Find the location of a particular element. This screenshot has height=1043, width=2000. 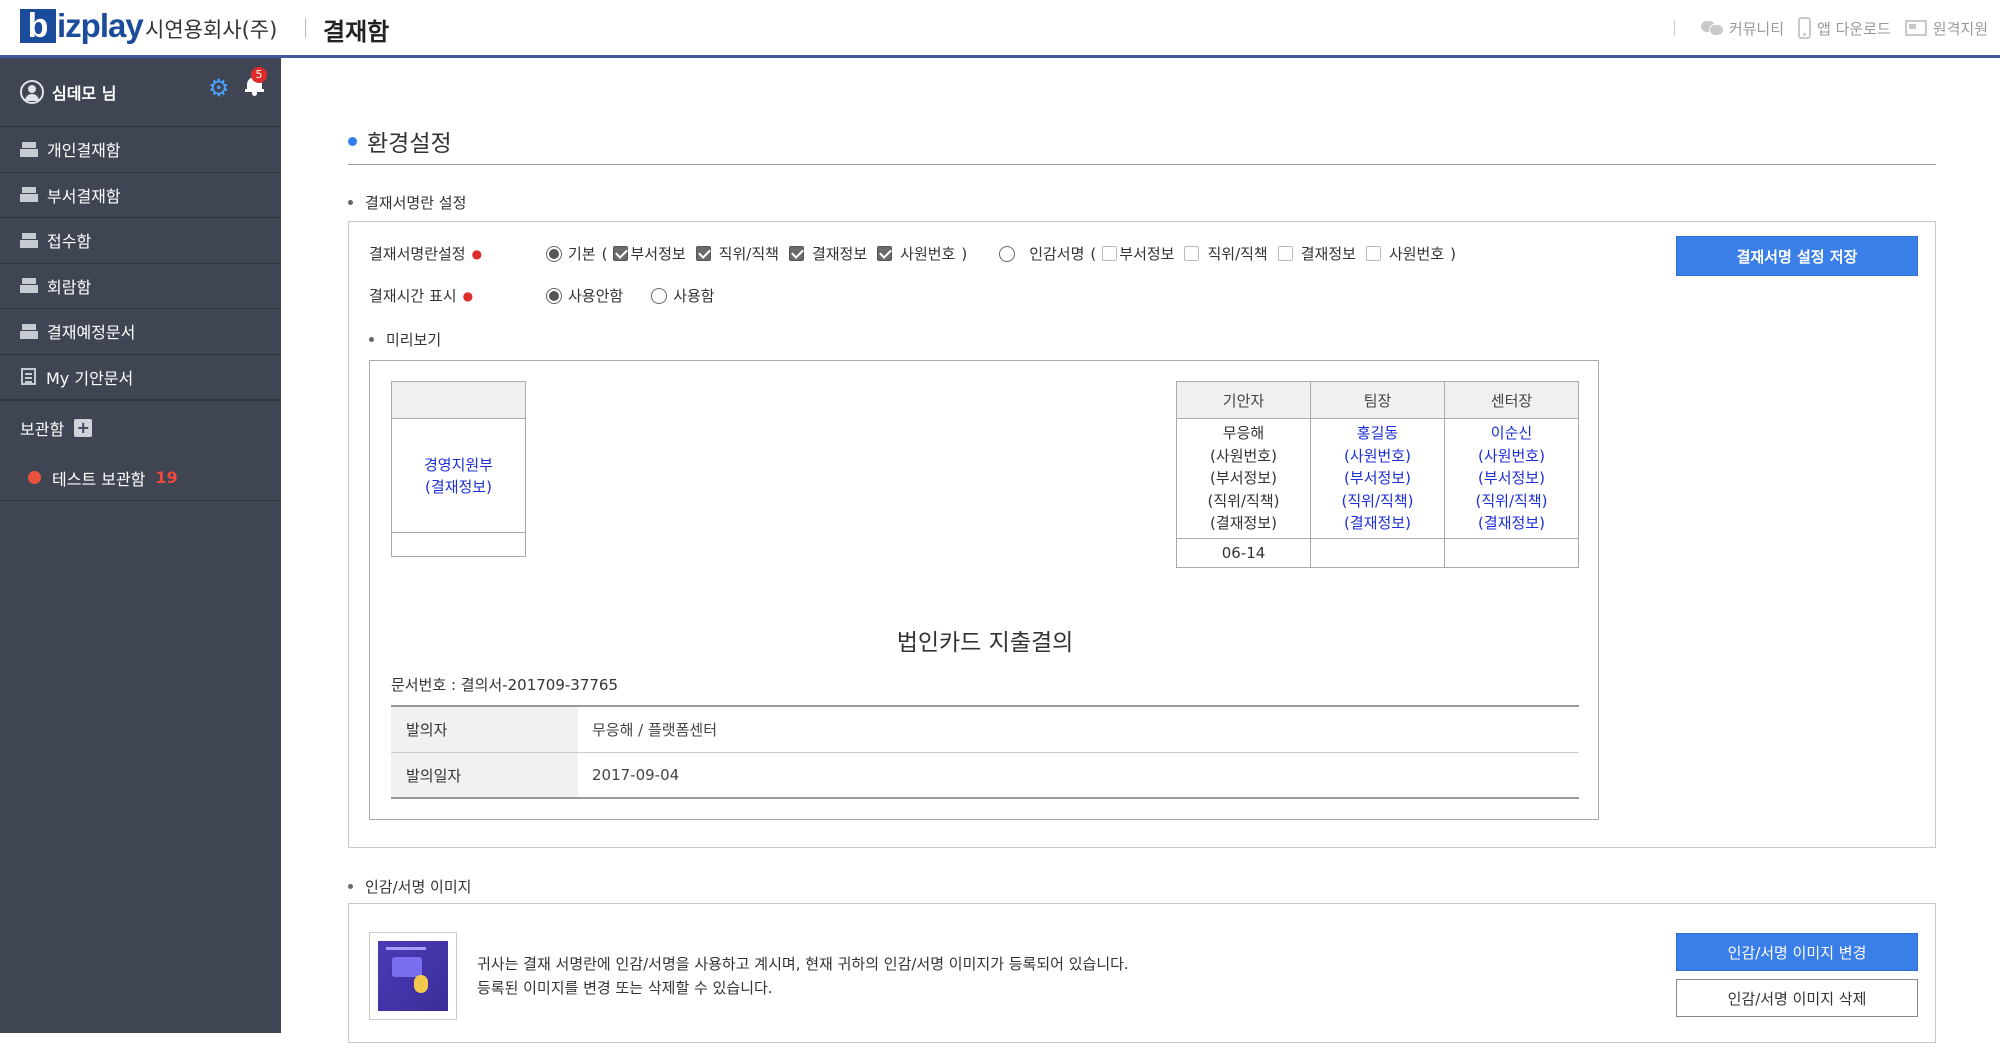

check-label: 사원번호 is located at coordinates (1416, 254).